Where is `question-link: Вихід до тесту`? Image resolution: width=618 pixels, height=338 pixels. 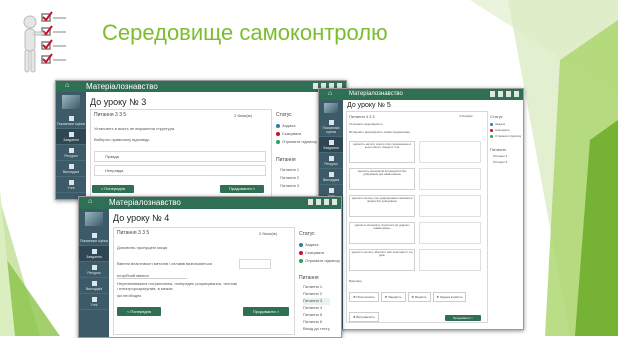 question-link: Вихід до тесту is located at coordinates (316, 329).